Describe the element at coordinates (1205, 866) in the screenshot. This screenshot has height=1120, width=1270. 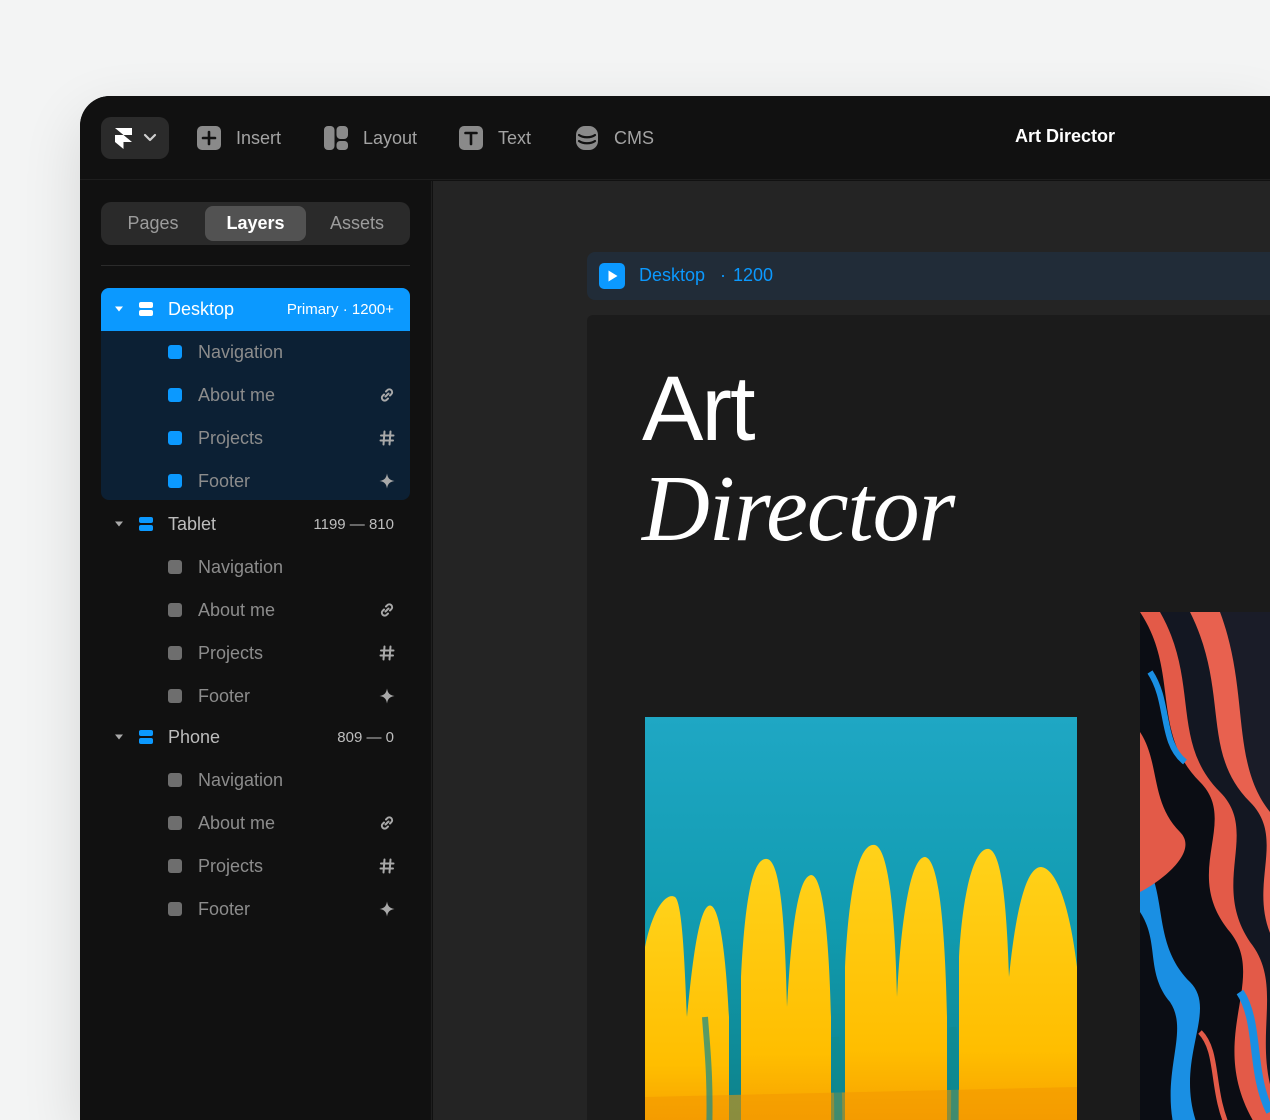
I see `artwork-image-marble` at that location.